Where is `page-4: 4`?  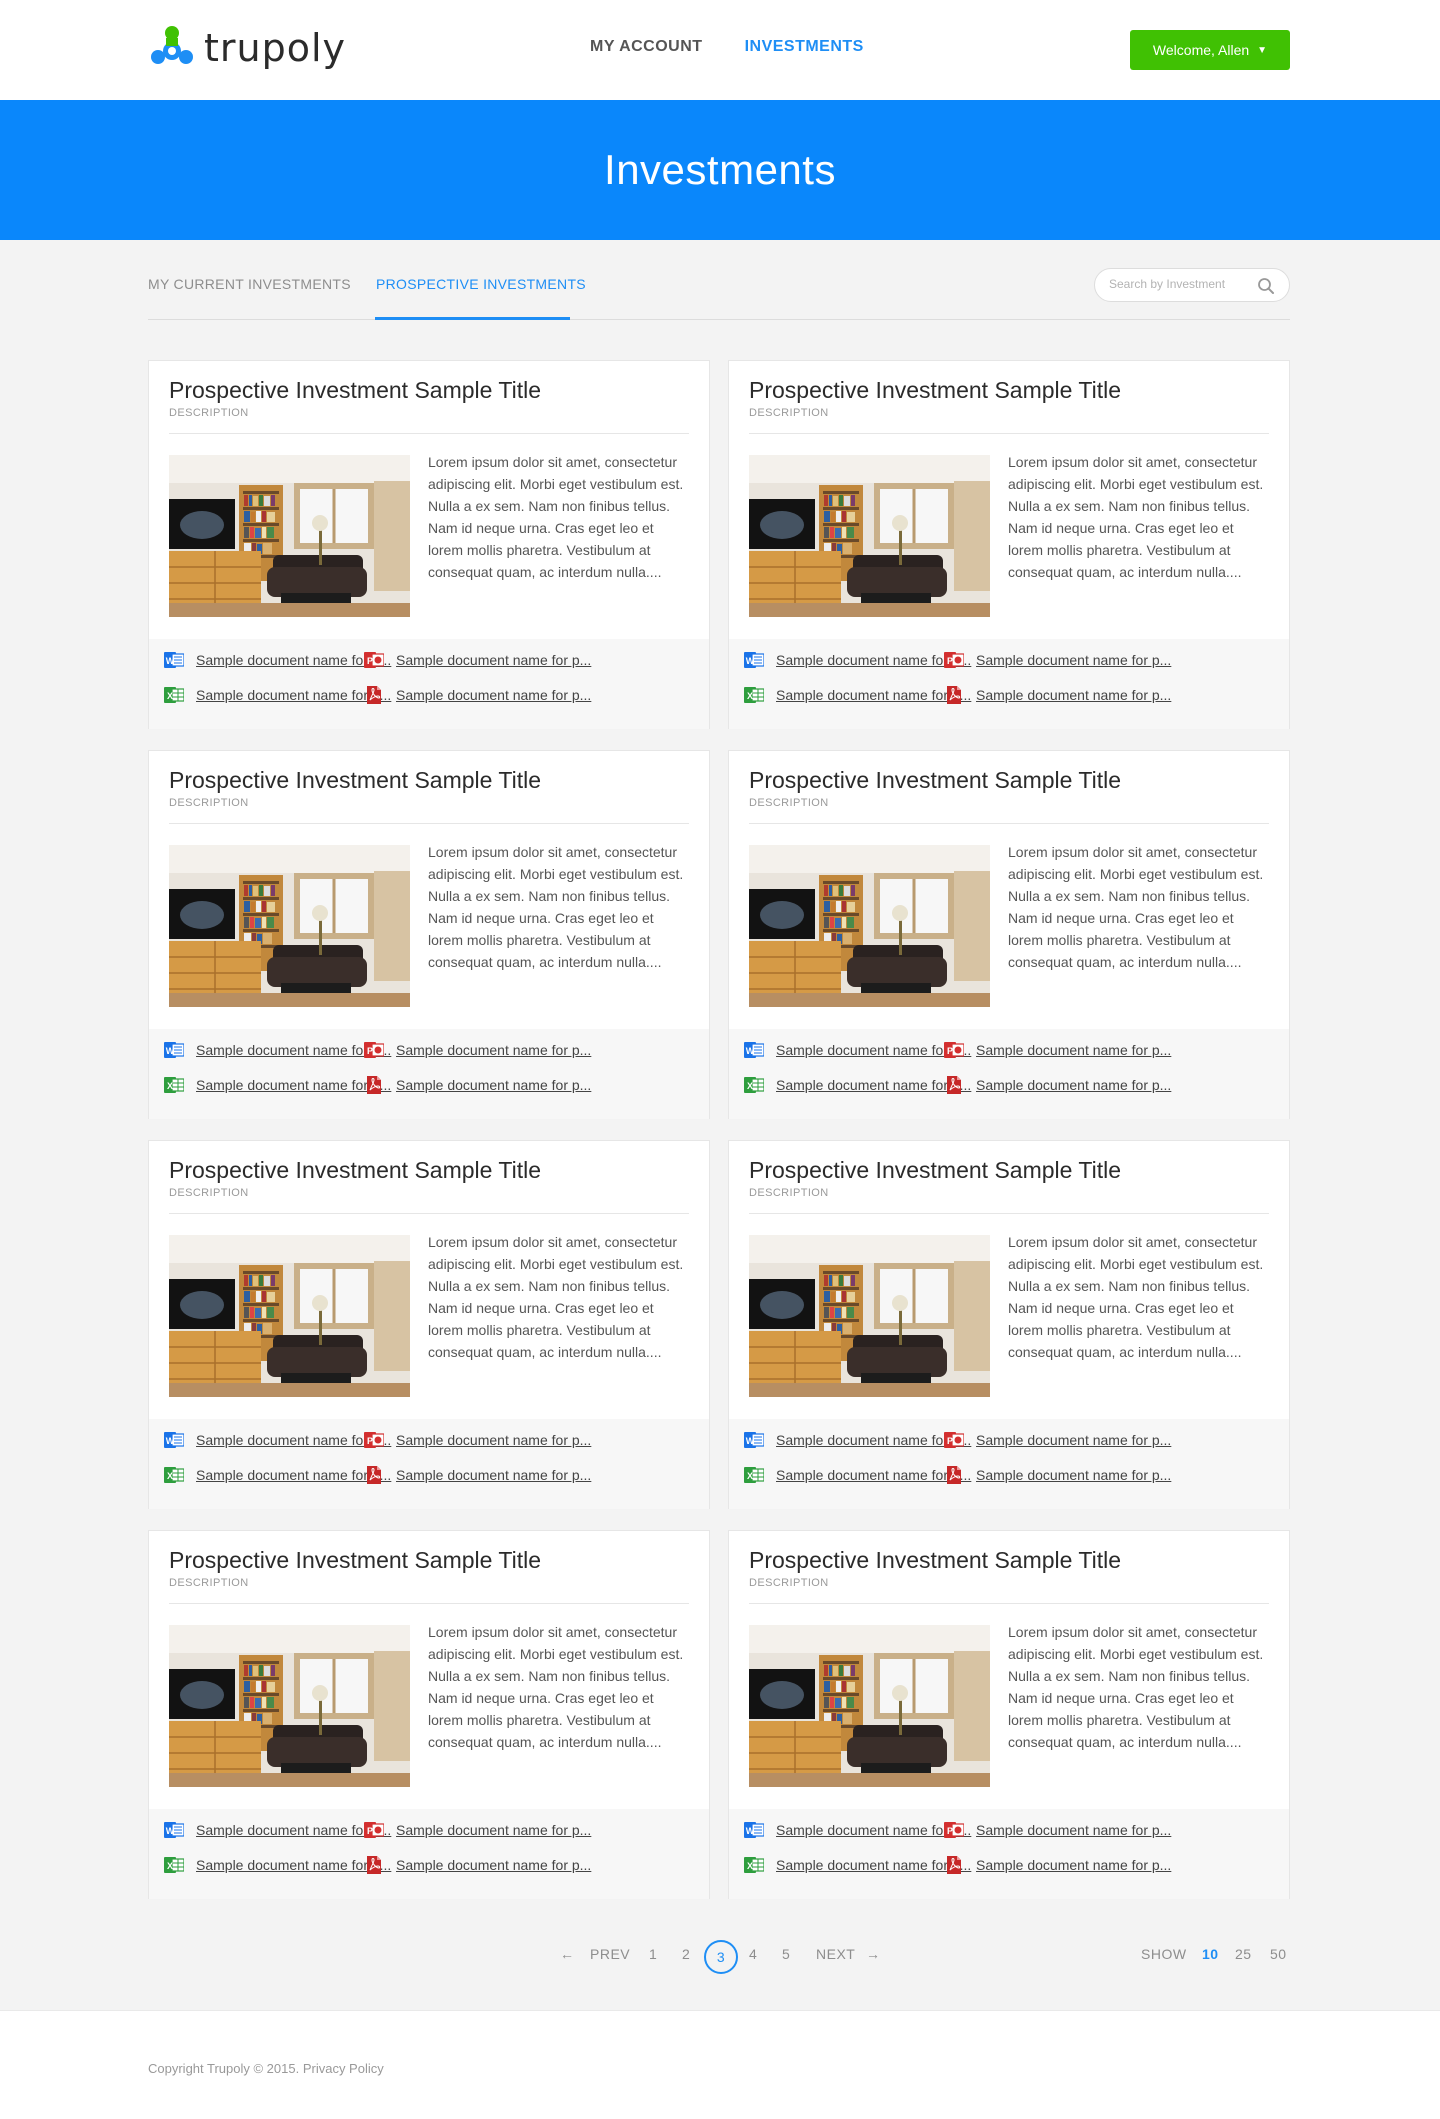 page-4: 4 is located at coordinates (753, 1954).